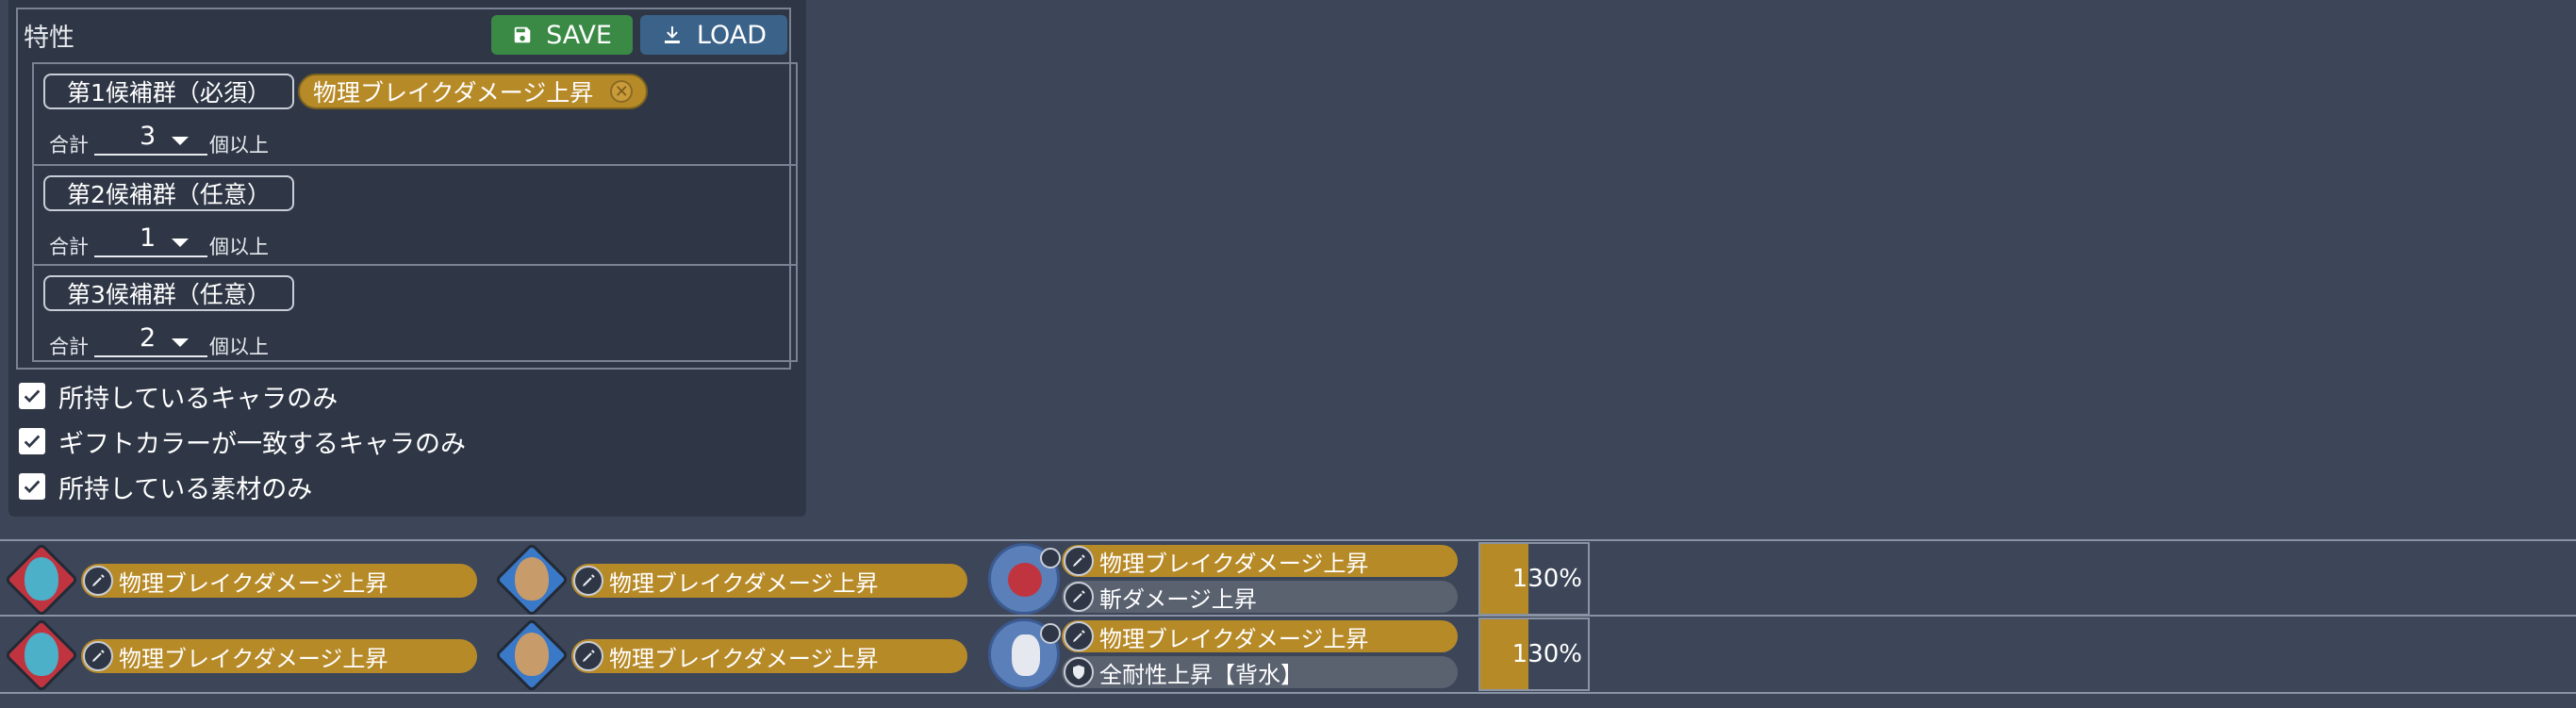  I want to click on count-value: 2, so click(148, 338).